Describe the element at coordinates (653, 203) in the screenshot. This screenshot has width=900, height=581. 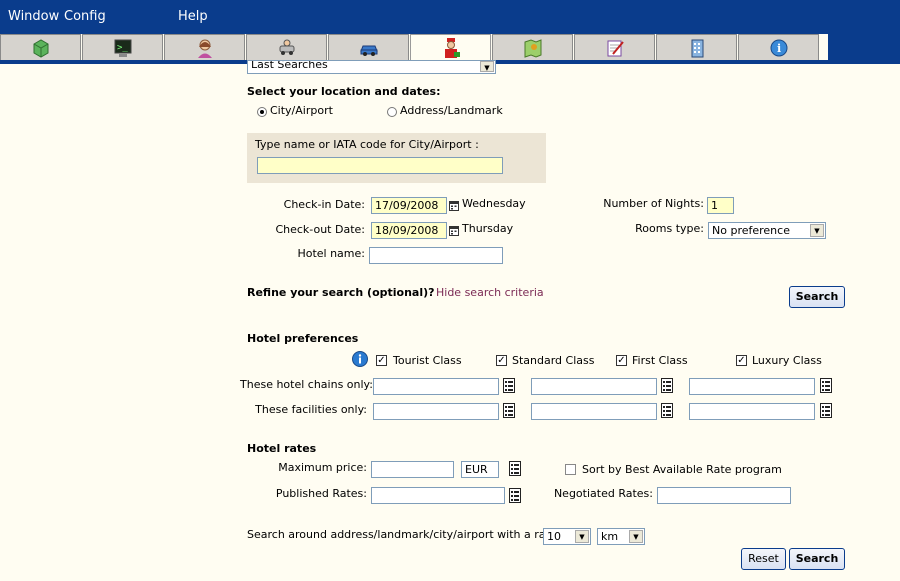
I see `nights-label: Number of Nights:` at that location.